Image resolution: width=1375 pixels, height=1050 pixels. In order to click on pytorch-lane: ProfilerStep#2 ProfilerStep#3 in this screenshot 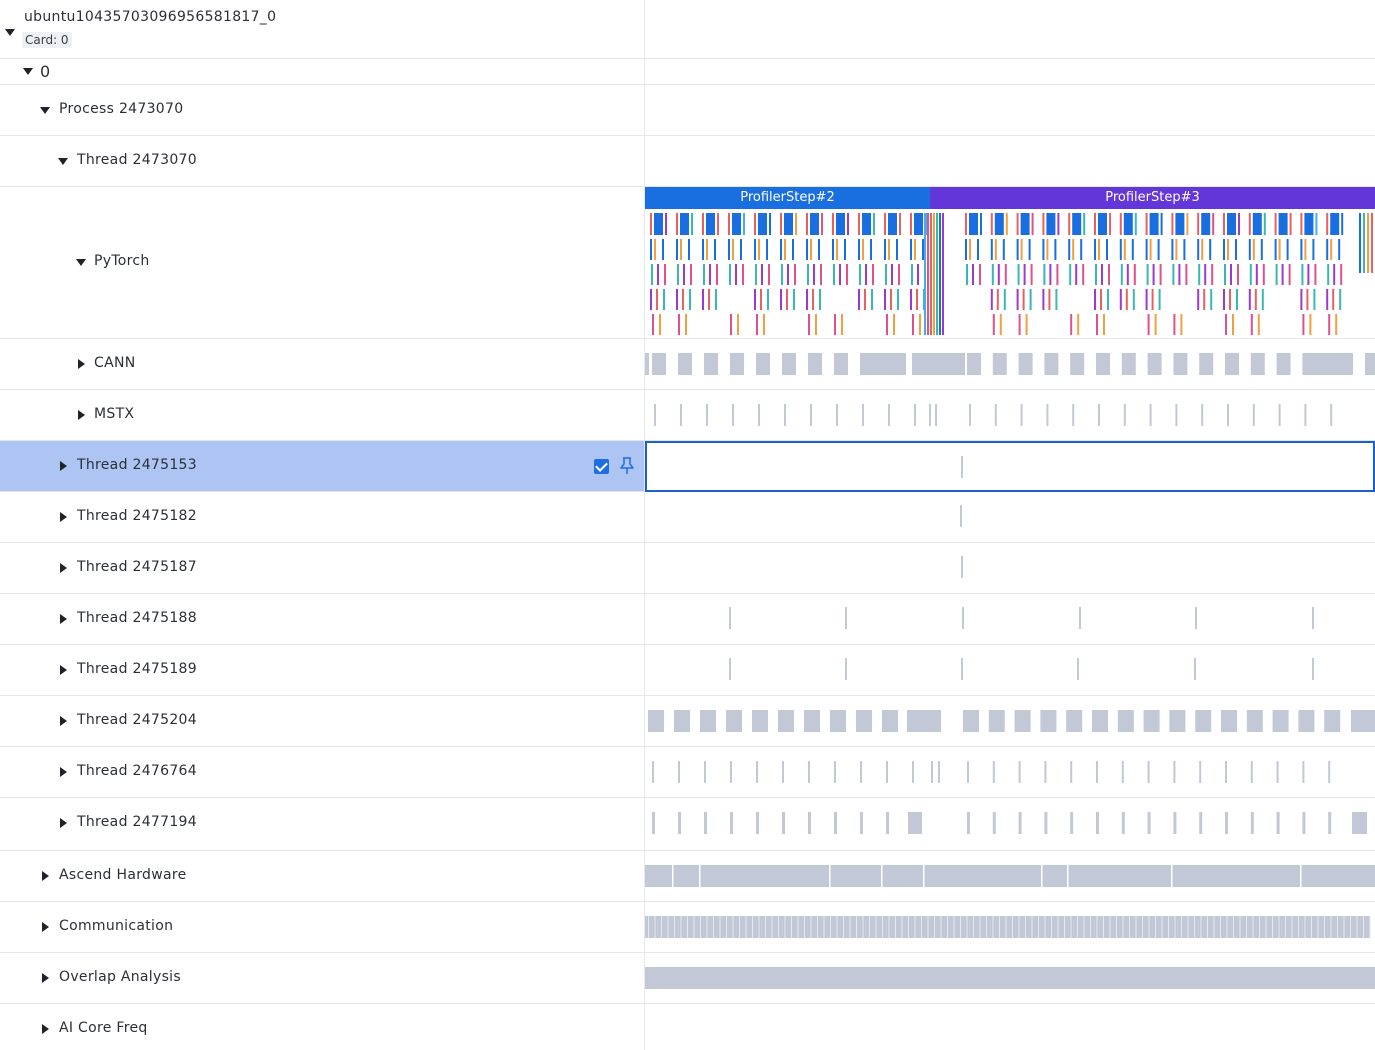, I will do `click(1010, 263)`.